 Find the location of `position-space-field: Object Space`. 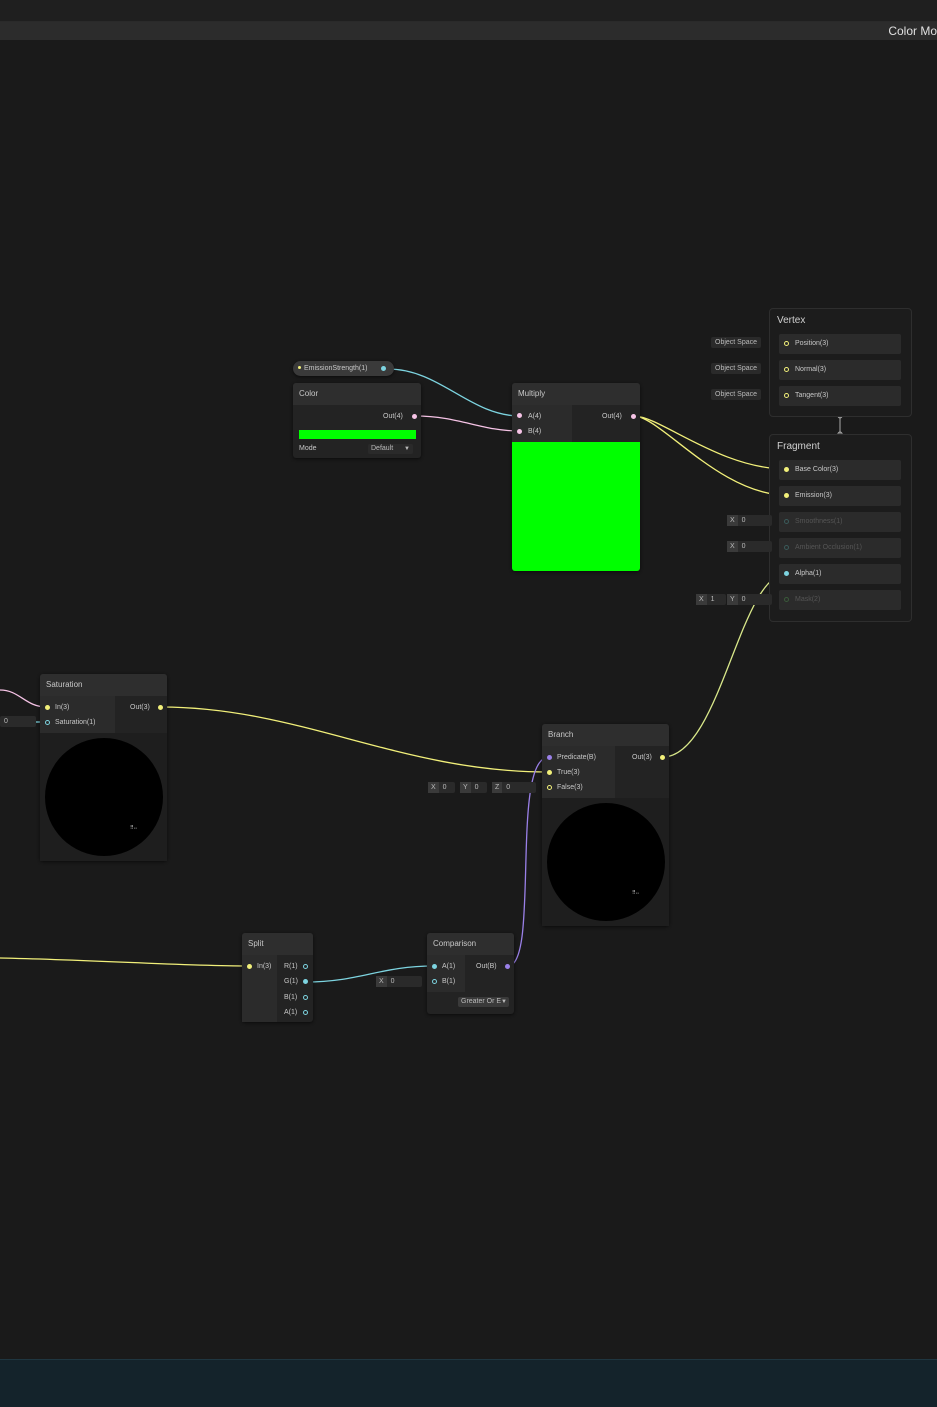

position-space-field: Object Space is located at coordinates (736, 342).